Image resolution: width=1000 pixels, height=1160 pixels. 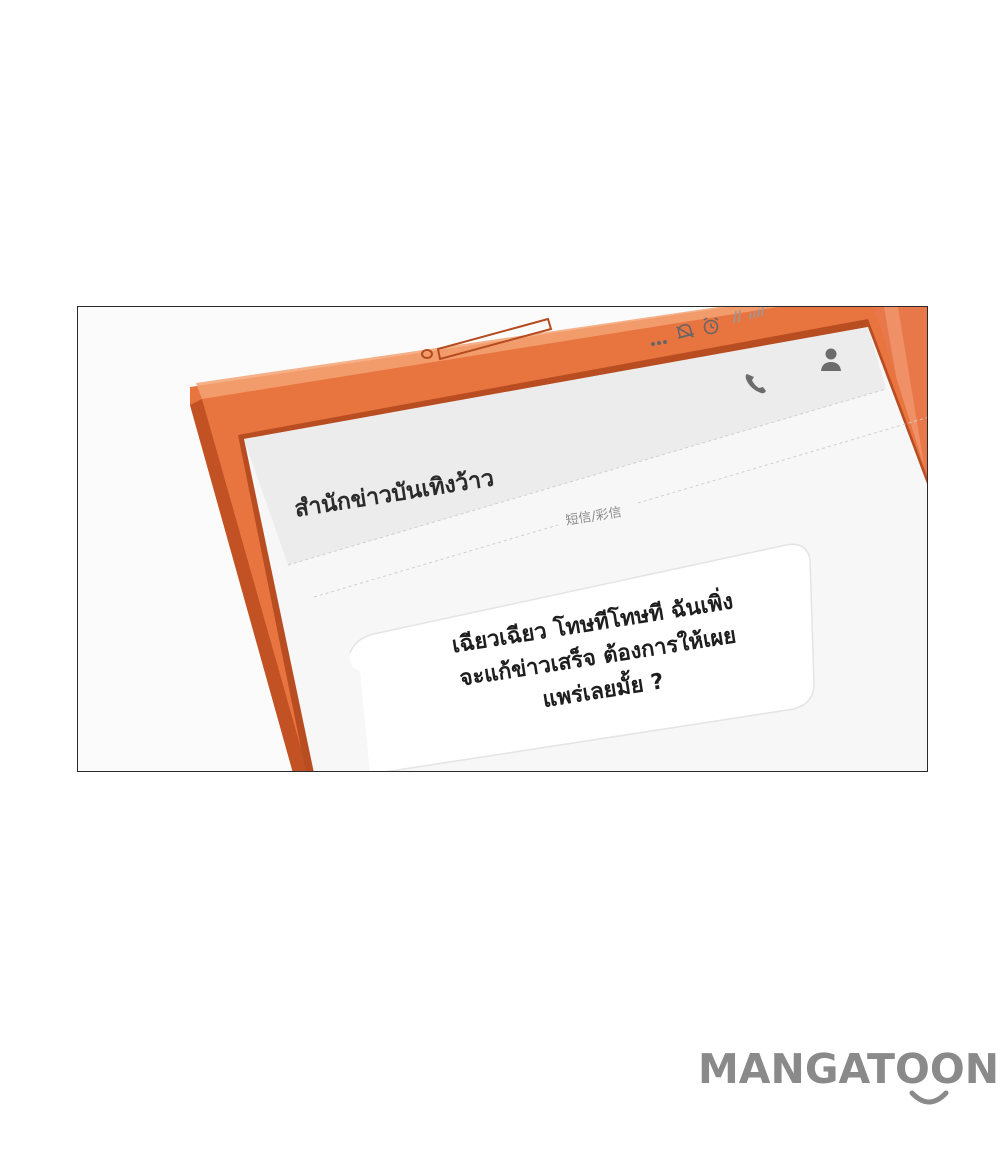 What do you see at coordinates (593, 517) in the screenshot?
I see `channel-label: 短信/彩信` at bounding box center [593, 517].